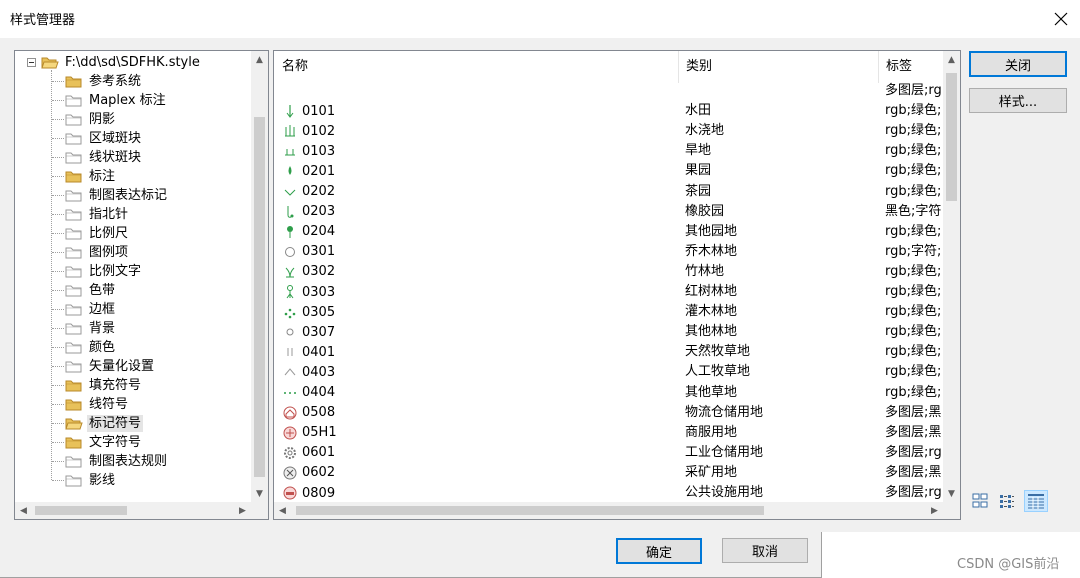  I want to click on symbol-name: 05H1, so click(319, 433).